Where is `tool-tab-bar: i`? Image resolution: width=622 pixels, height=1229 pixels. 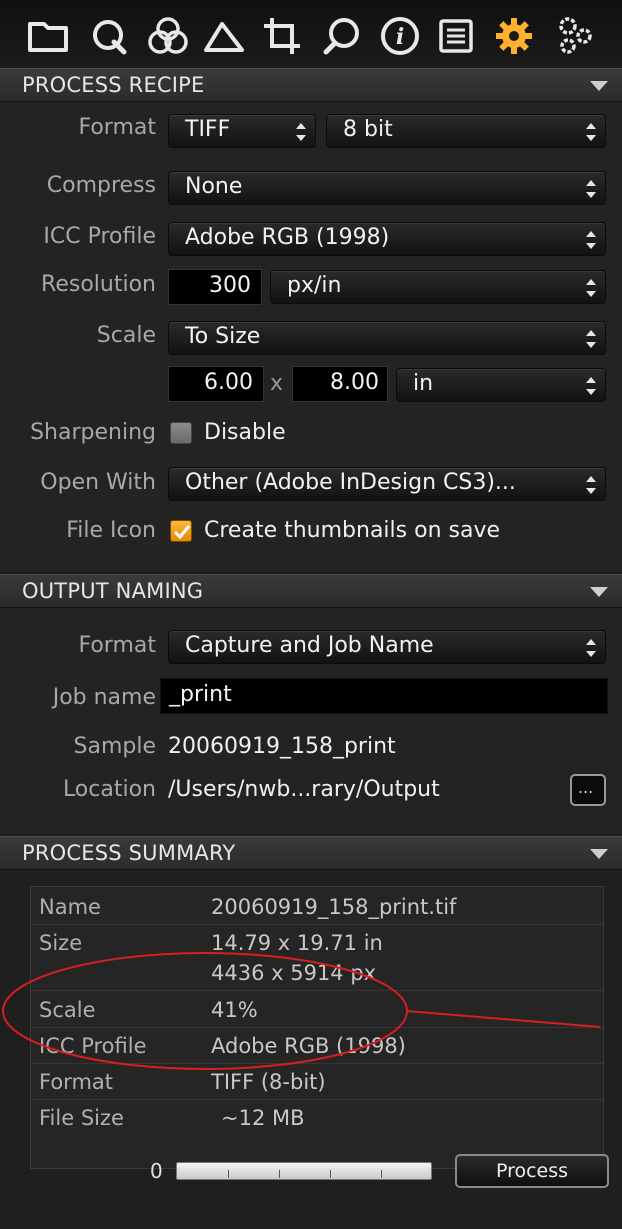 tool-tab-bar: i is located at coordinates (311, 34).